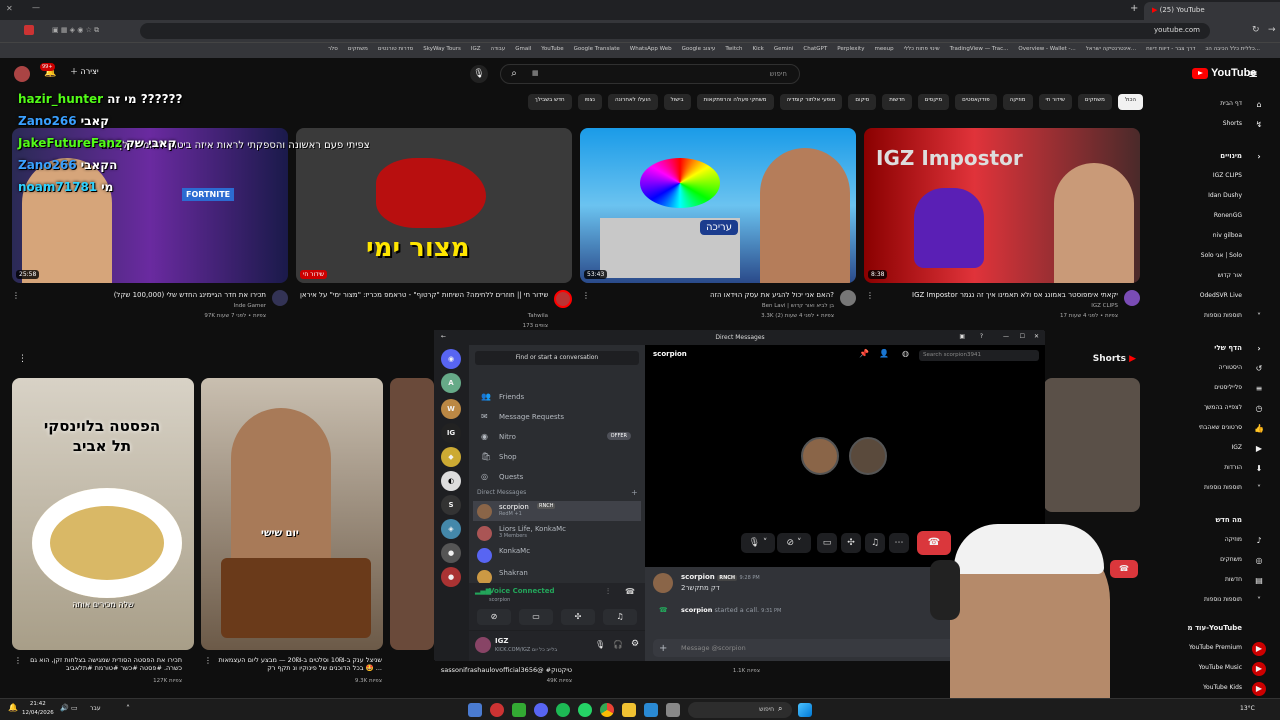 The image size is (1280, 720). Describe the element at coordinates (142, 306) in the screenshot. I see `video-channel: Inde Gamer` at that location.